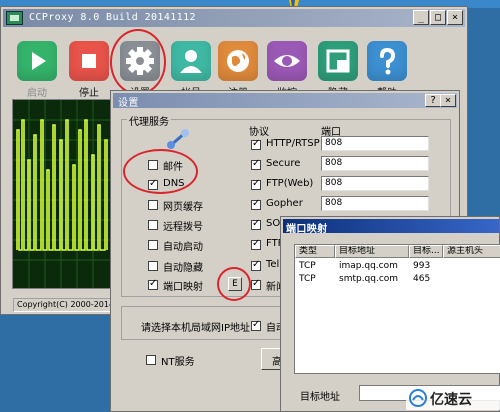 This screenshot has height=412, width=500. Describe the element at coordinates (238, 61) in the screenshot. I see `globe-icon` at that location.